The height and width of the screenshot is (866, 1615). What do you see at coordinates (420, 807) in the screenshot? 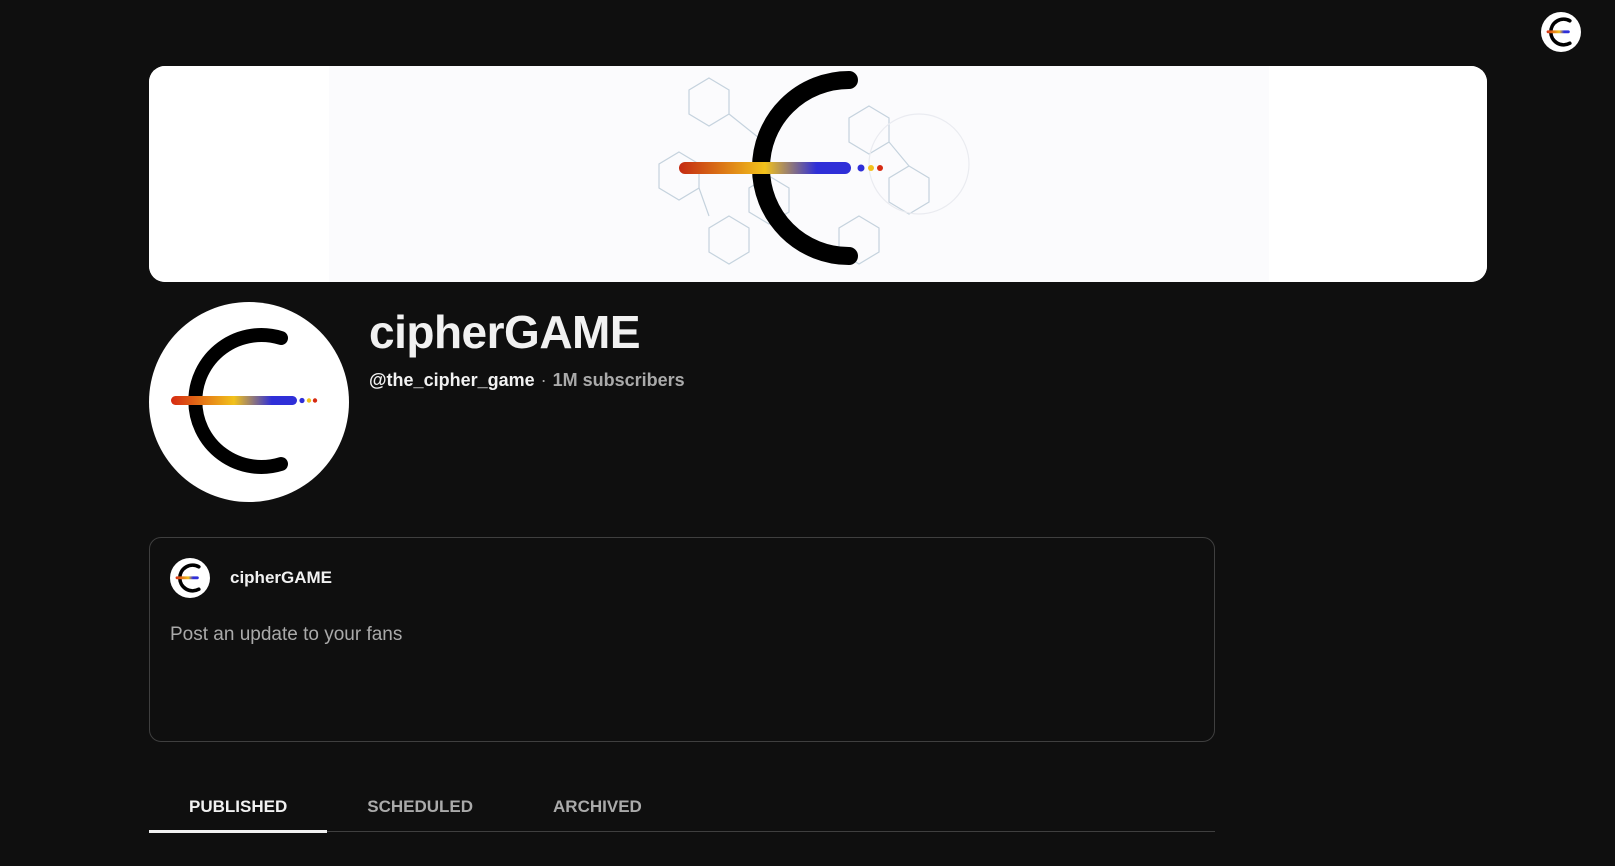
I see `tab-scheduled: SCHEDULED` at bounding box center [420, 807].